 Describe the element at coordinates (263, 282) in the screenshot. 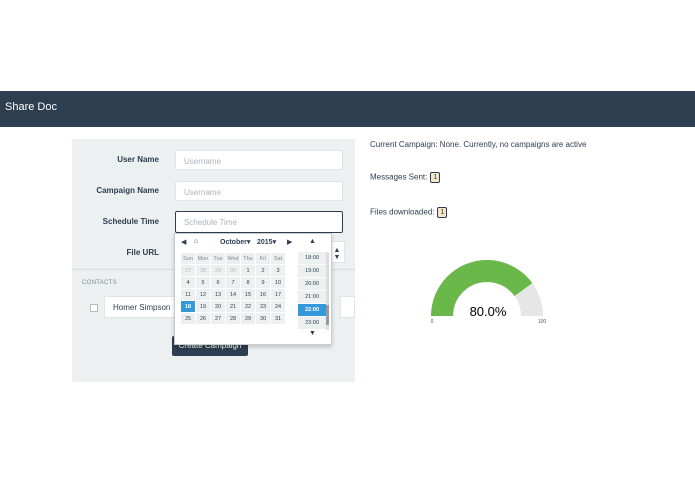

I see `calendar-day: 9` at that location.